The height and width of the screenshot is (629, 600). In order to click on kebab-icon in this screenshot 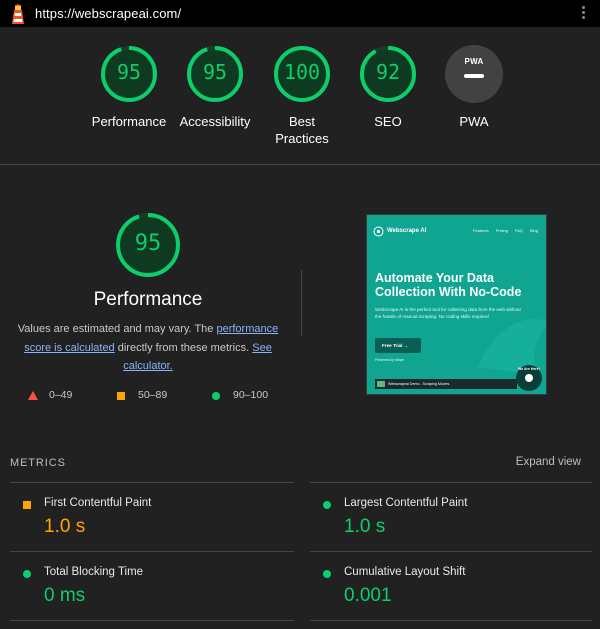, I will do `click(583, 14)`.